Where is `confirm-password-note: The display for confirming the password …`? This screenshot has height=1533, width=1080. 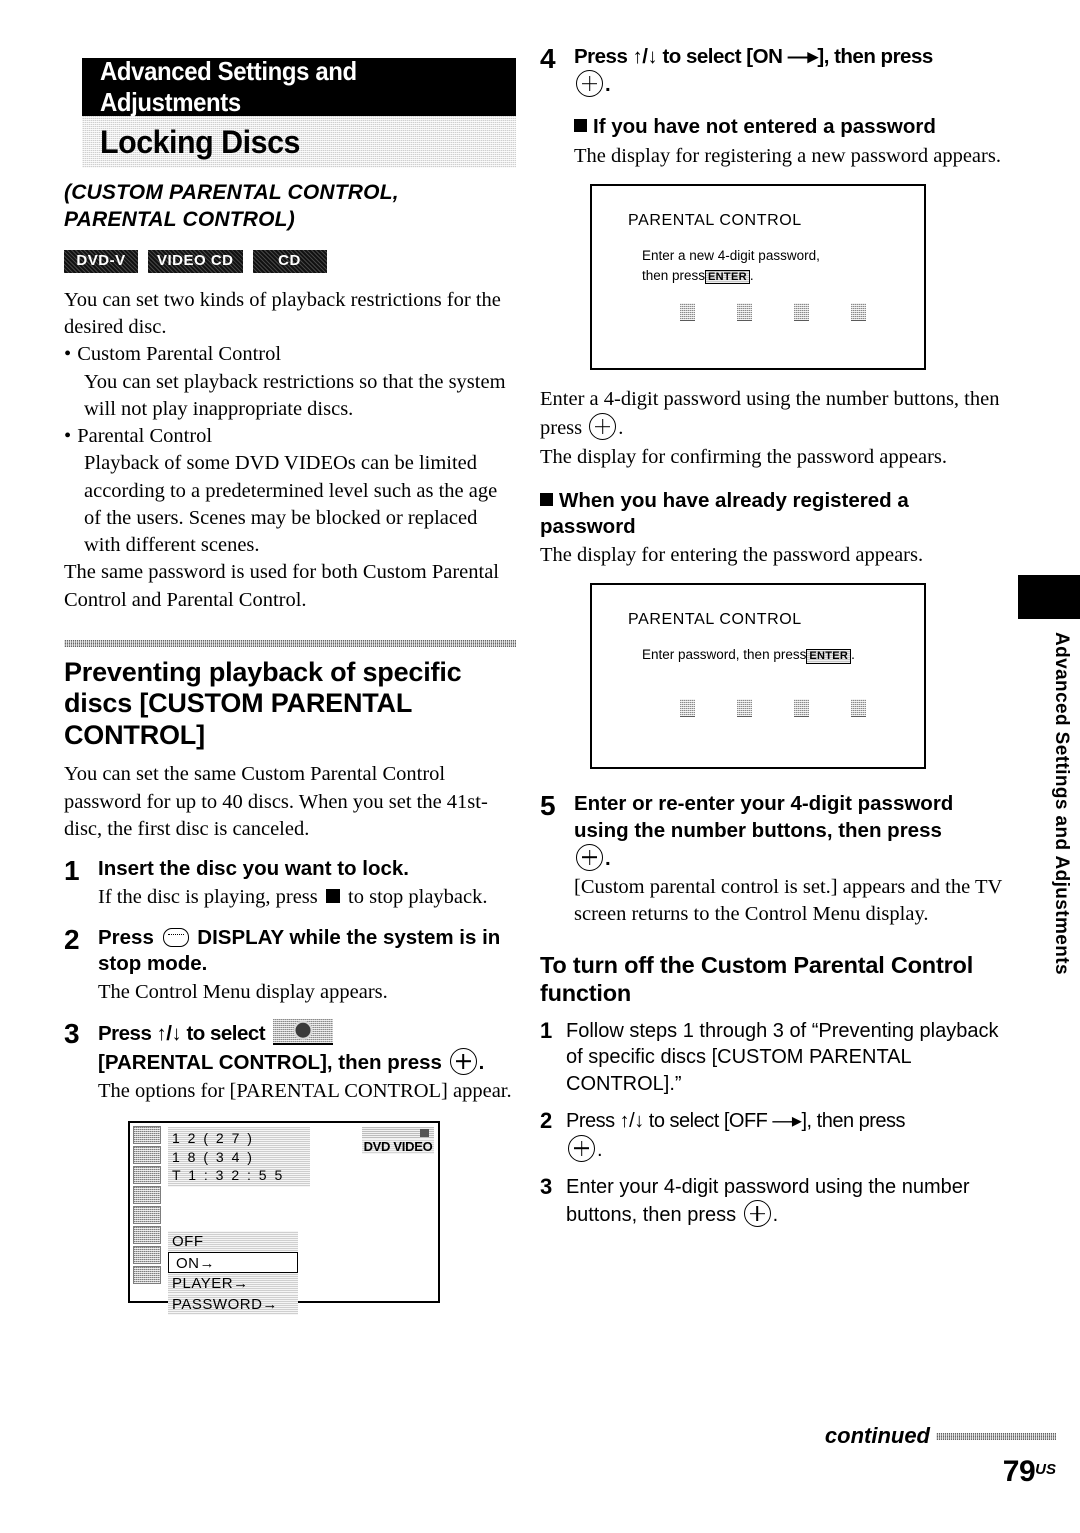
confirm-password-note: The display for confirming the password … is located at coordinates (744, 457).